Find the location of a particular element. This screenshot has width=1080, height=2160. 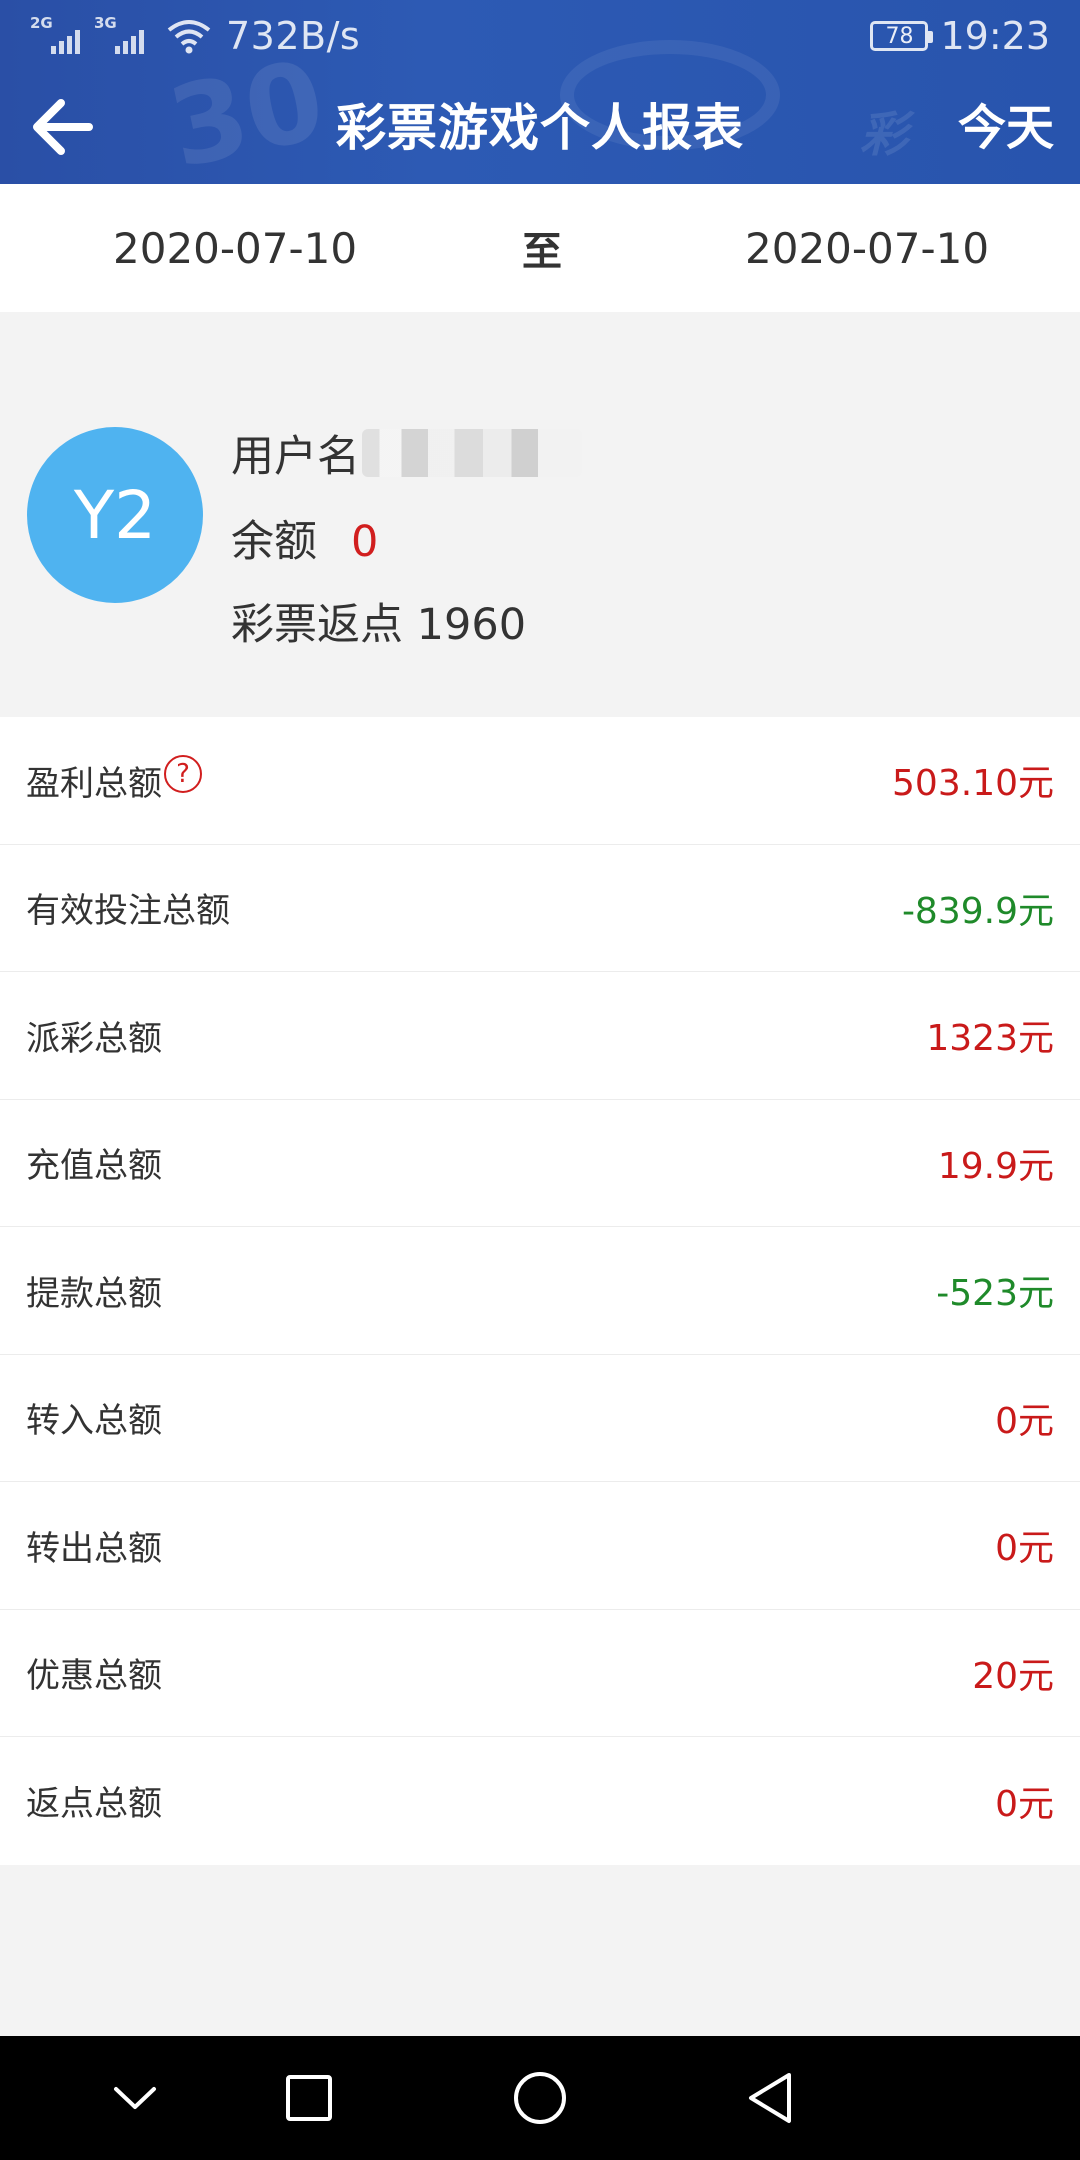

home-button is located at coordinates (540, 2098).